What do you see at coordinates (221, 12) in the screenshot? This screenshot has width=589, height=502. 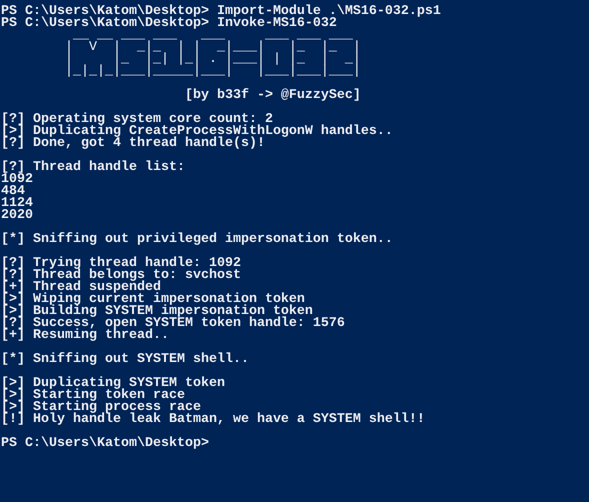 I see `console-line: PS C:\Users\Katom\Desktop> Import-Module .\MS16-032.ps1` at bounding box center [221, 12].